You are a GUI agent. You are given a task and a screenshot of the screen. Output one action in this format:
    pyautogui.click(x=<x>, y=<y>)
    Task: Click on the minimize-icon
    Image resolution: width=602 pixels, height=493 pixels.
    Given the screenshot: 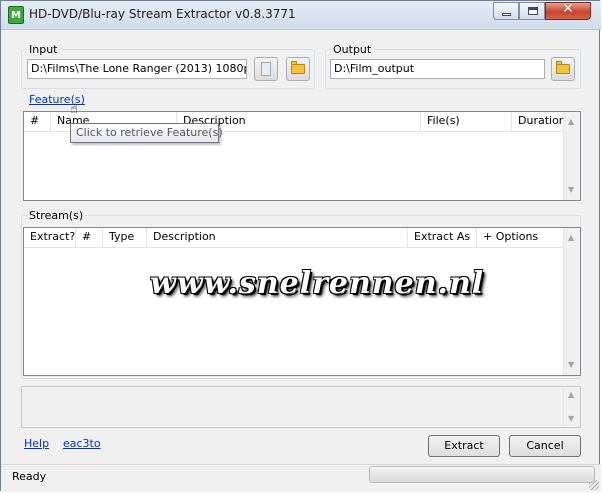 What is the action you would take?
    pyautogui.click(x=506, y=14)
    